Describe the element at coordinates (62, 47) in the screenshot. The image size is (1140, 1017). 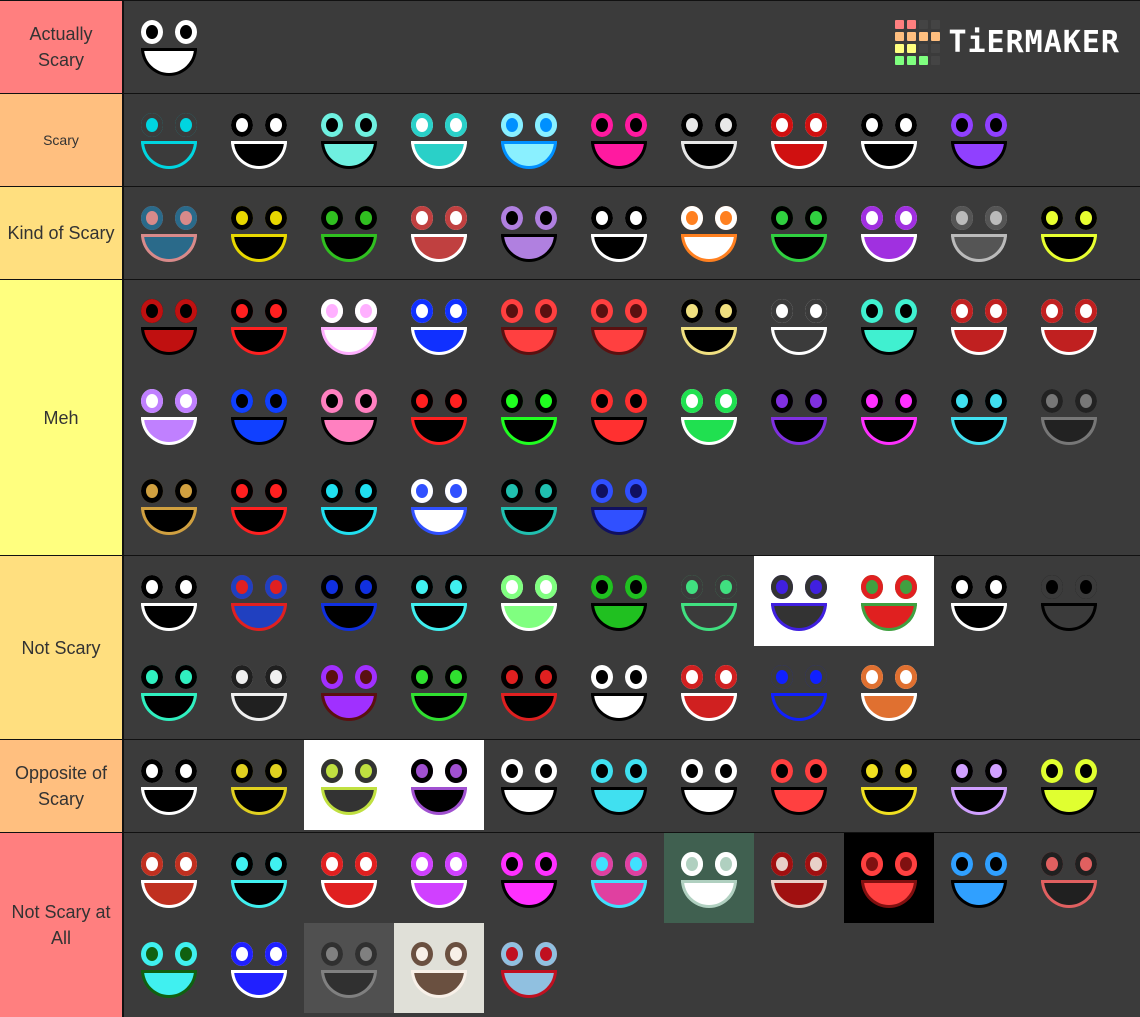
I see `tier-label: Actually Scary` at that location.